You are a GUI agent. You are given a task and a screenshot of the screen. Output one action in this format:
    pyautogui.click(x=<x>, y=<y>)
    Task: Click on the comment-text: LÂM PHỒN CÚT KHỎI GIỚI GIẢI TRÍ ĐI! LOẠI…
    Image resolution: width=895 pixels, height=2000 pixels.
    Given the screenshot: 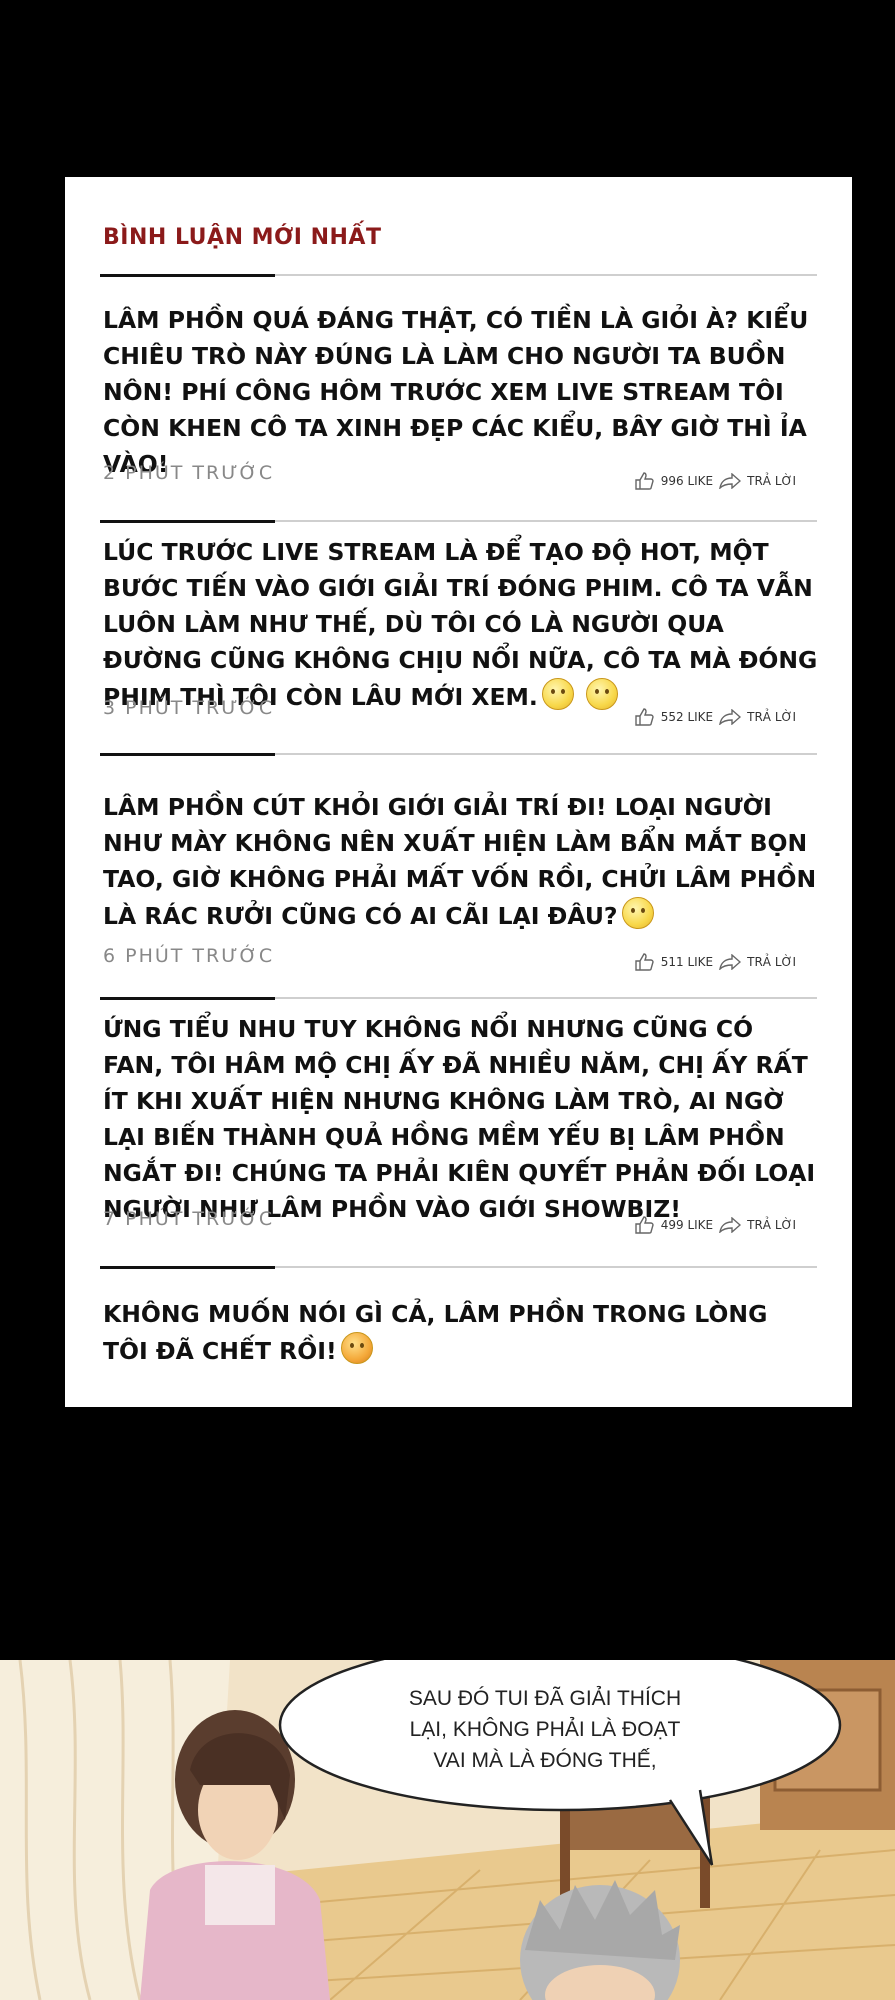 What is the action you would take?
    pyautogui.click(x=460, y=861)
    